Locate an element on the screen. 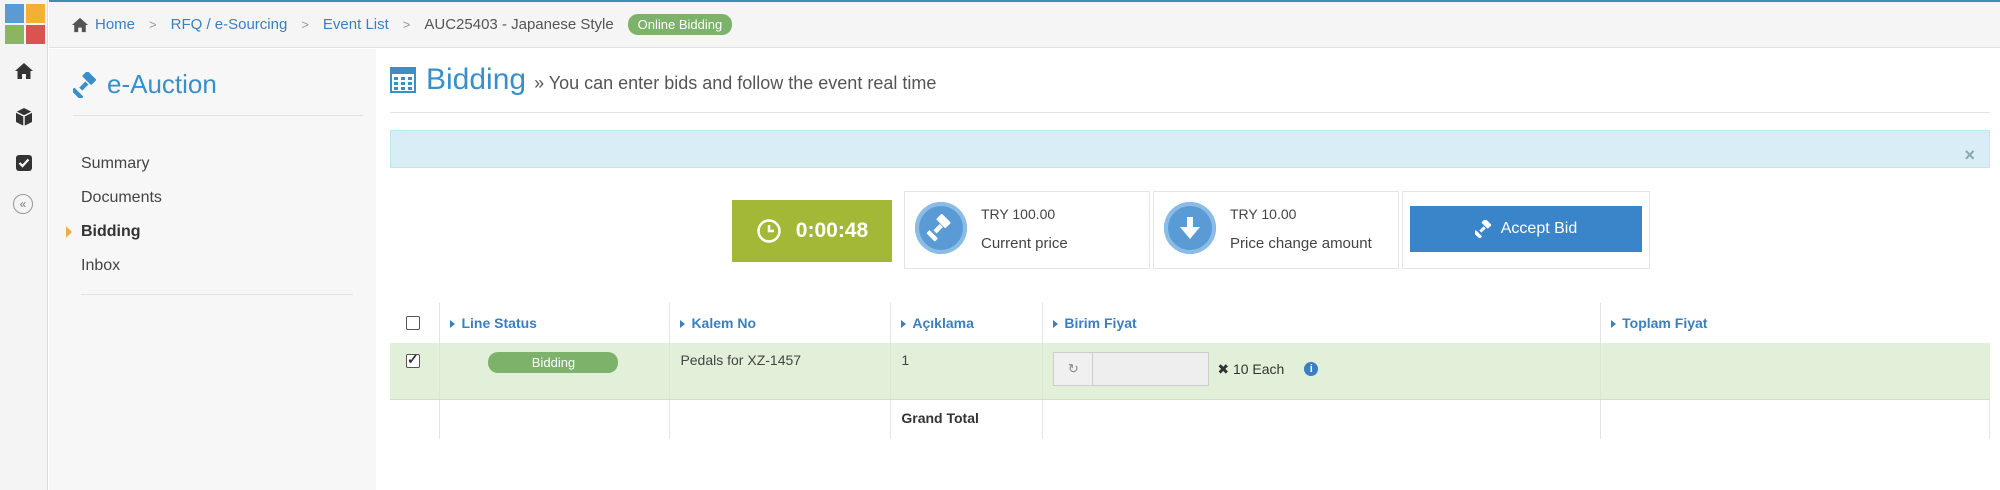 The height and width of the screenshot is (490, 2000). accept-bid-box: Accept Bid is located at coordinates (1526, 230).